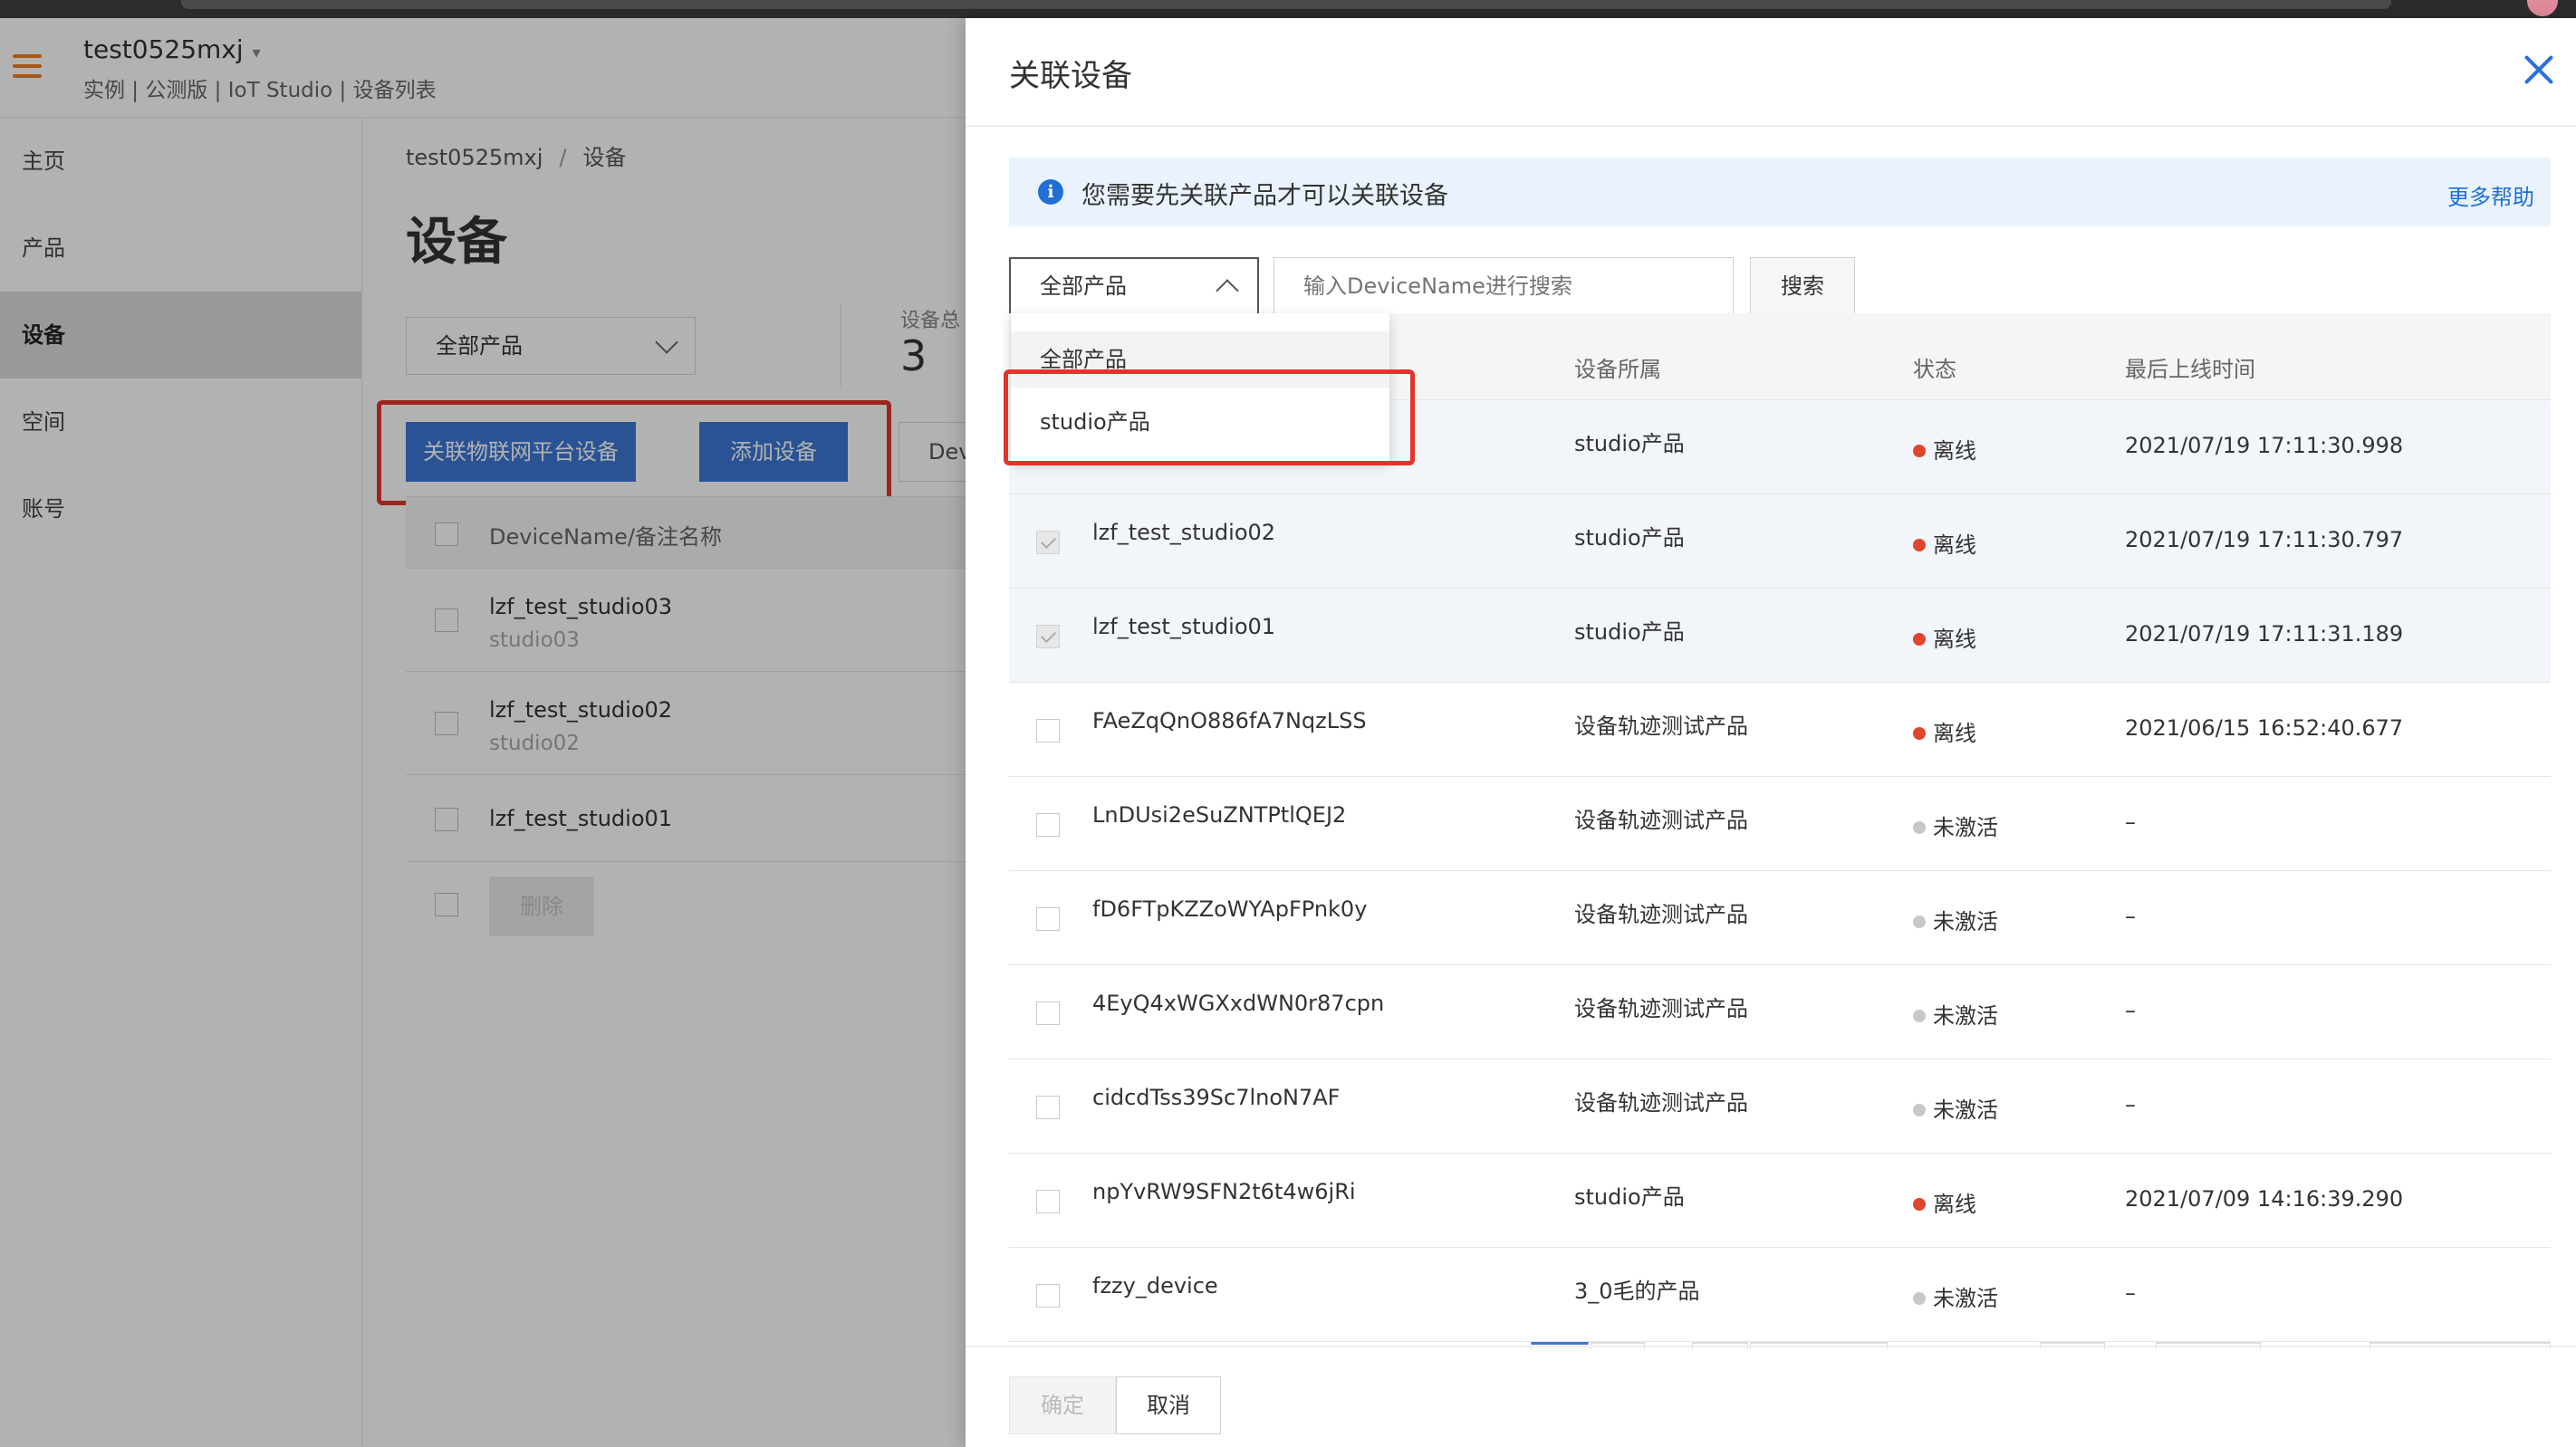  Describe the element at coordinates (1134, 286) in the screenshot. I see `product-select: 全部产品` at that location.